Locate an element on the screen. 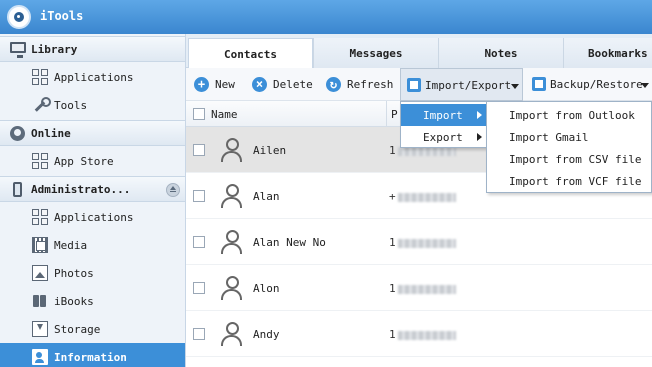 The height and width of the screenshot is (367, 652). film-icon is located at coordinates (40, 245).